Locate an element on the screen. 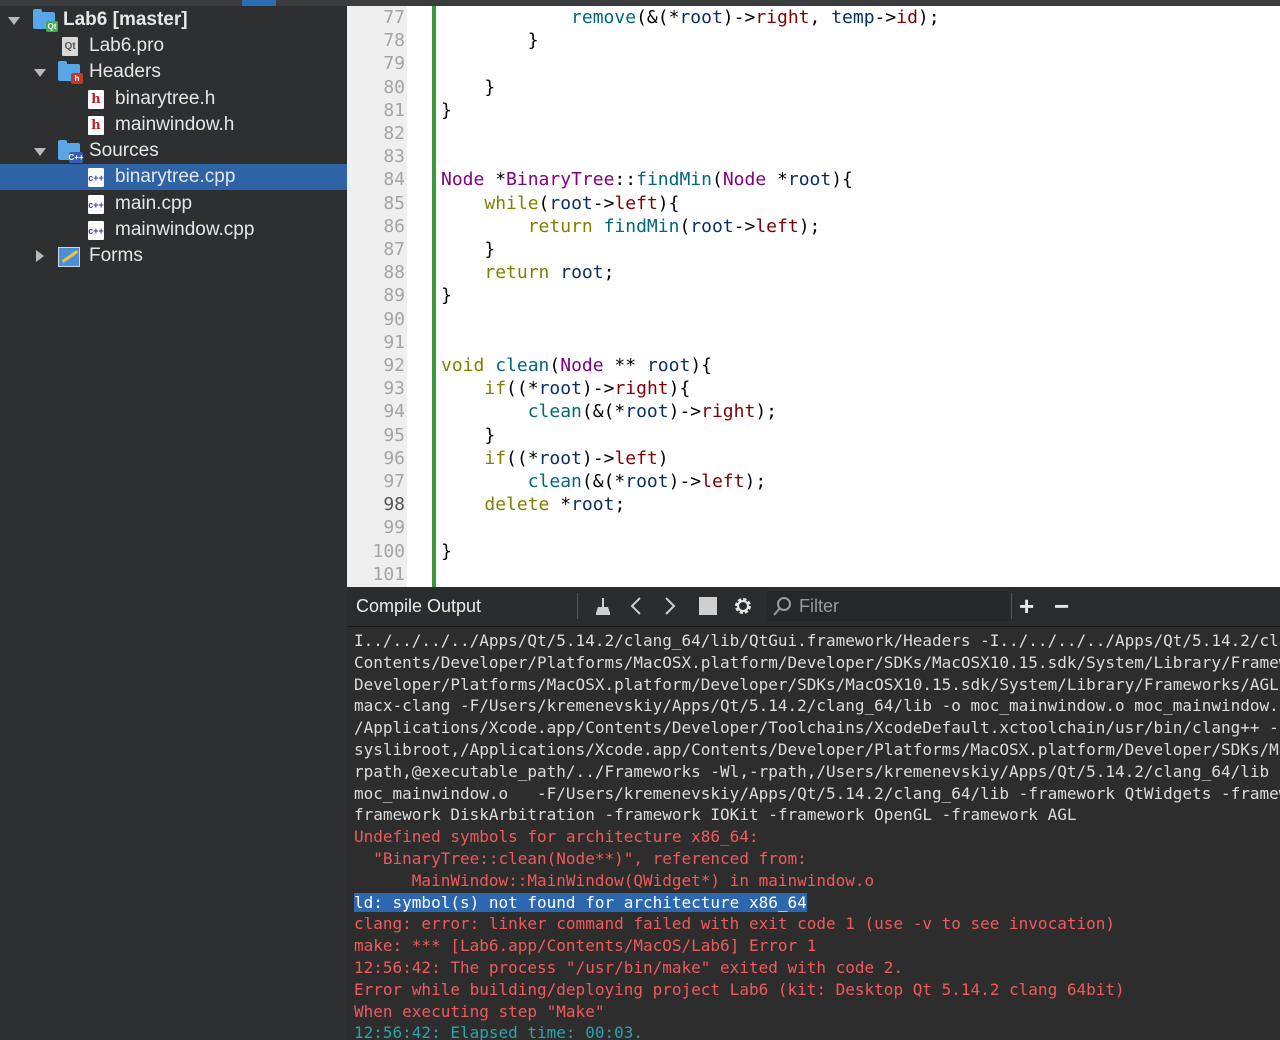  tree-label: binarytree.h is located at coordinates (165, 98).